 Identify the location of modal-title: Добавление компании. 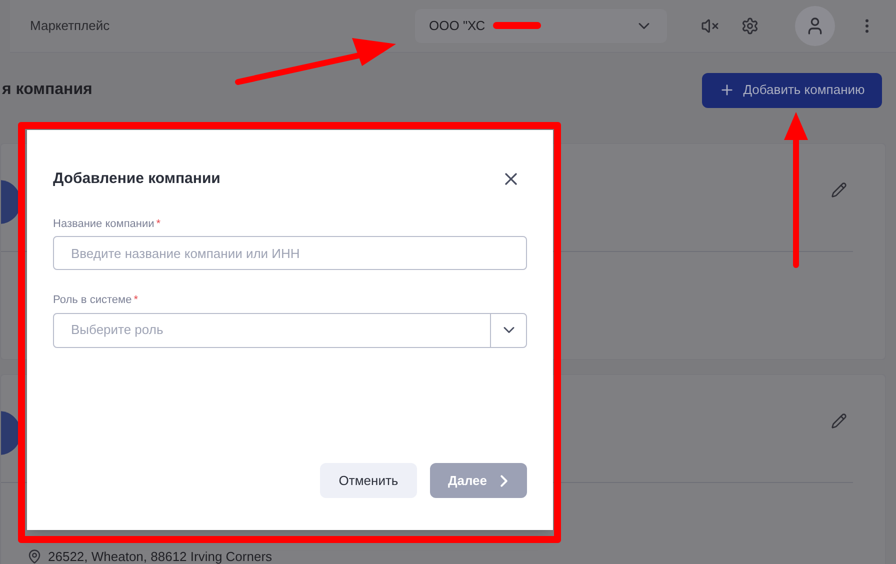
(136, 179).